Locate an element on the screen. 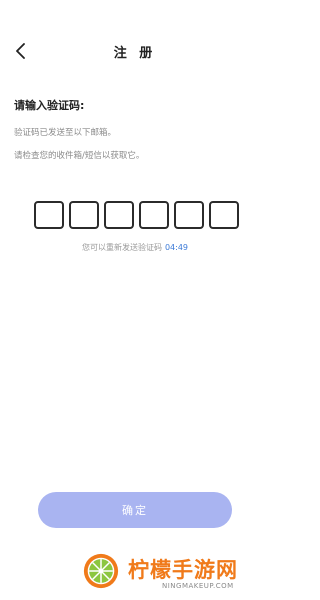 This screenshot has width=320, height=600. watermark-brand: 柠檬手游网 is located at coordinates (183, 570).